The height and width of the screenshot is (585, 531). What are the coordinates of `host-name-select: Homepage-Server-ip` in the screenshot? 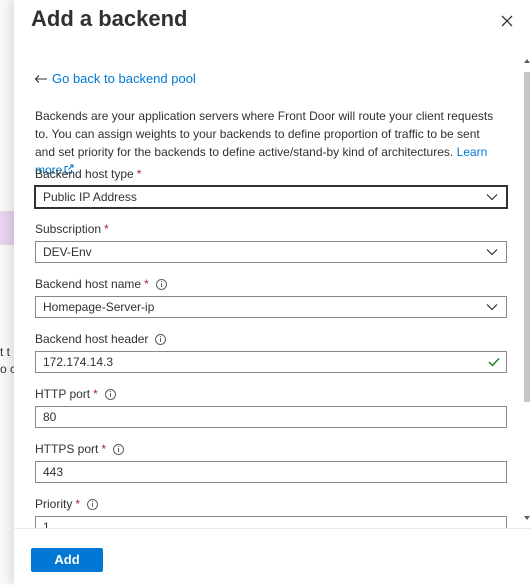 It's located at (271, 307).